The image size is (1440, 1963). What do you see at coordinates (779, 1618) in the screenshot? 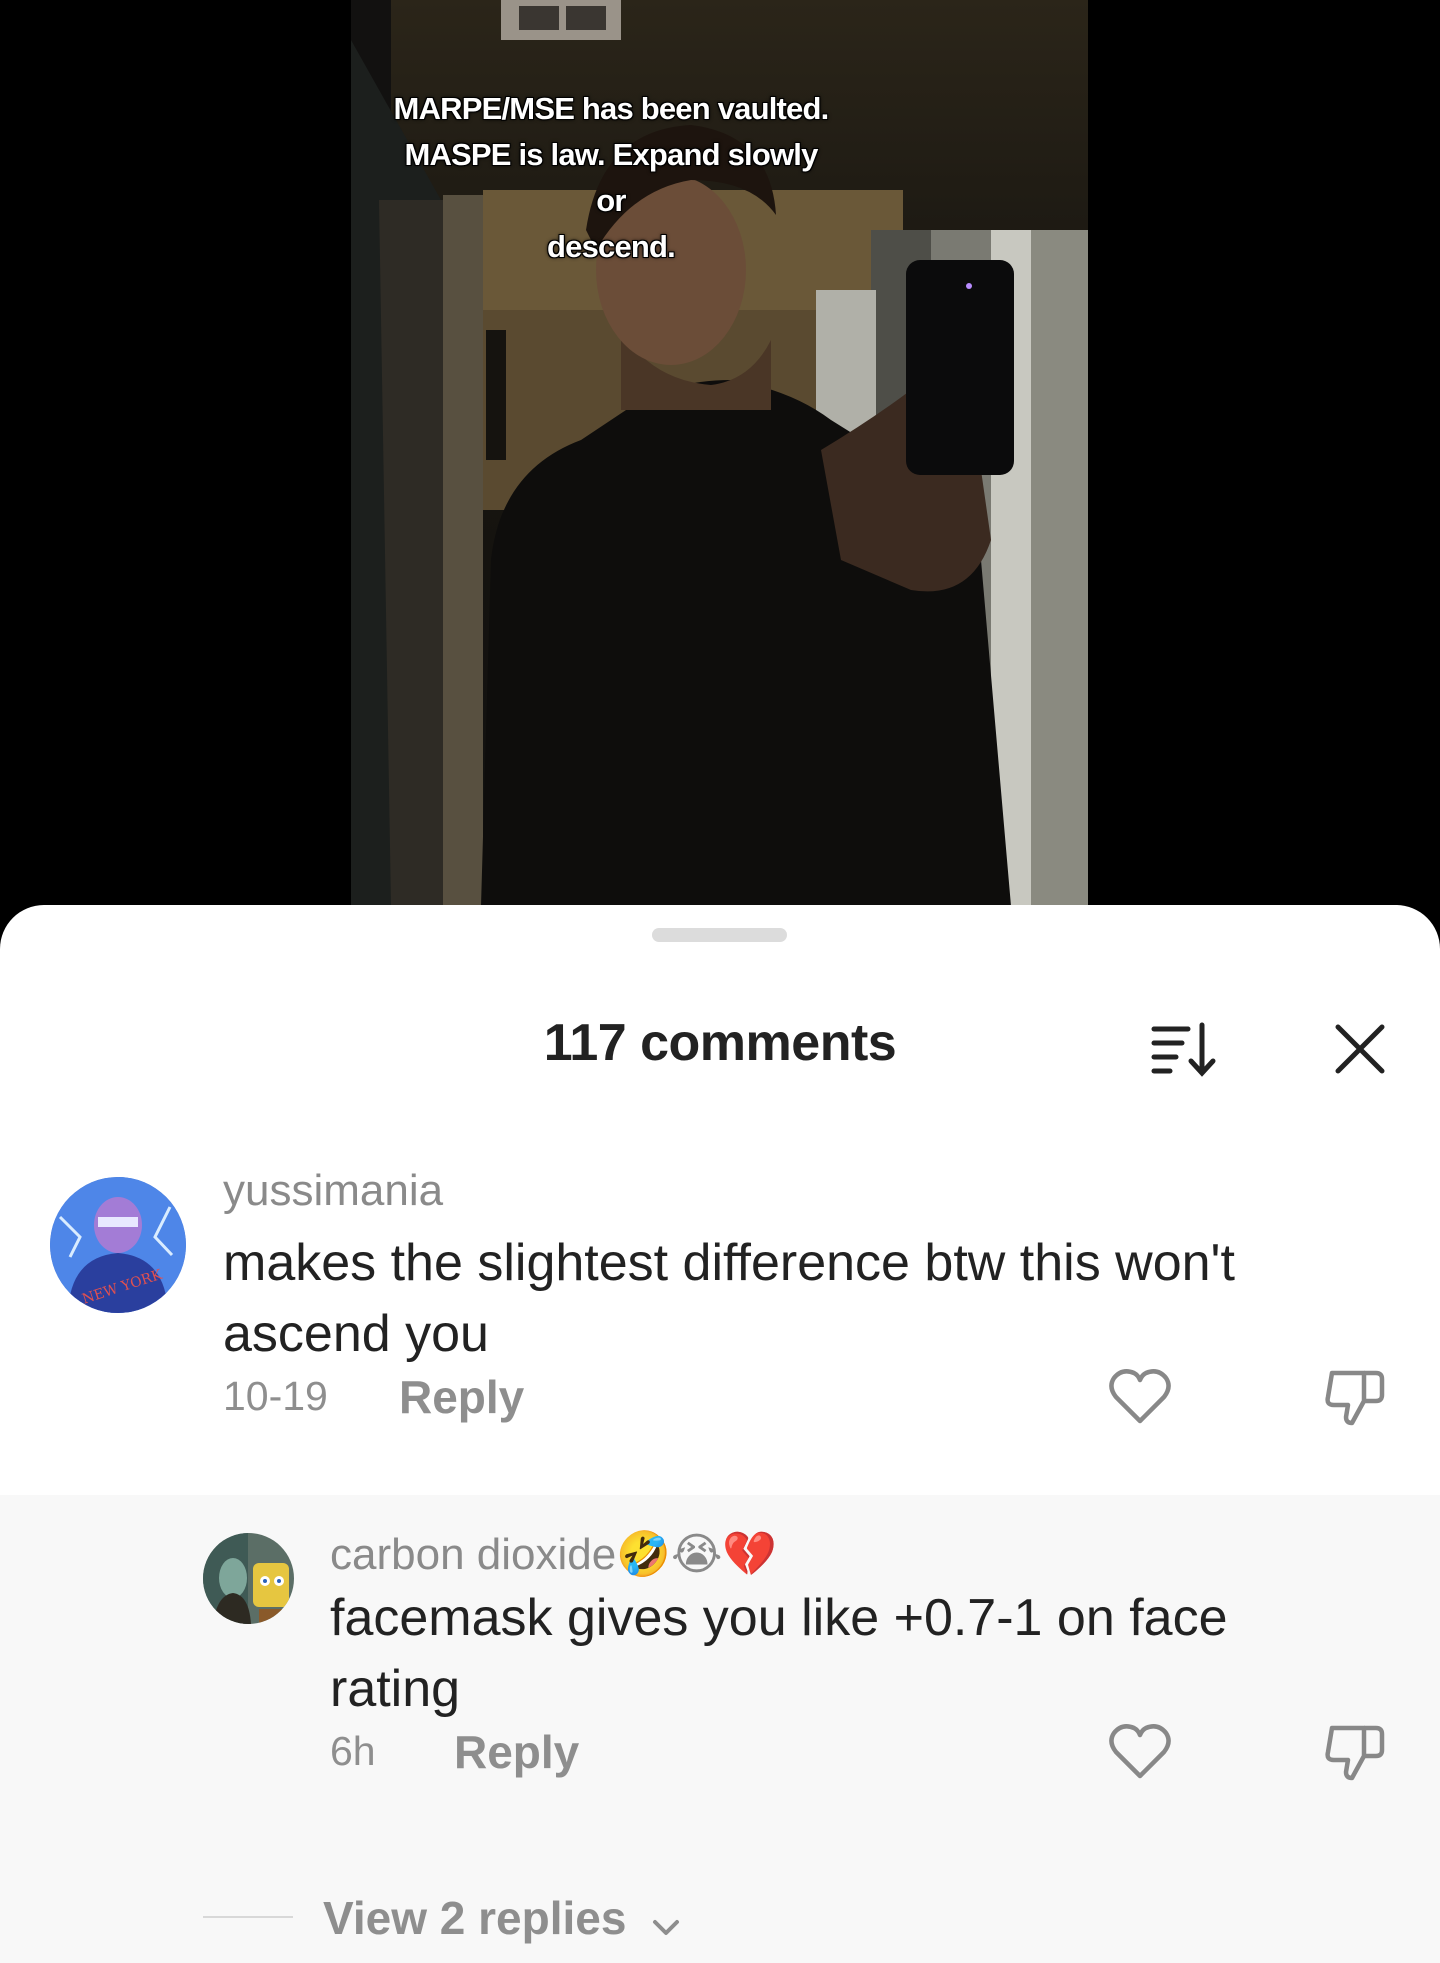
I see `reply-text-line: facemask gives you like +0.7-1 on face` at bounding box center [779, 1618].